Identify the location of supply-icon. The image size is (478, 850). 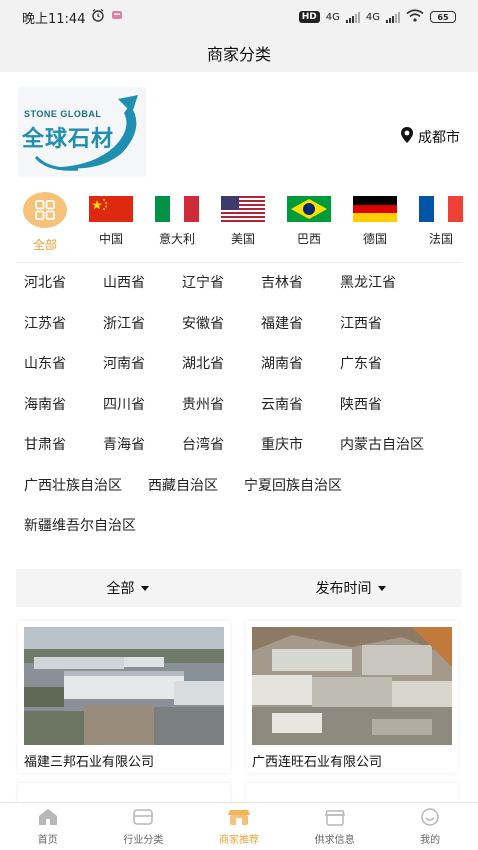
(335, 818).